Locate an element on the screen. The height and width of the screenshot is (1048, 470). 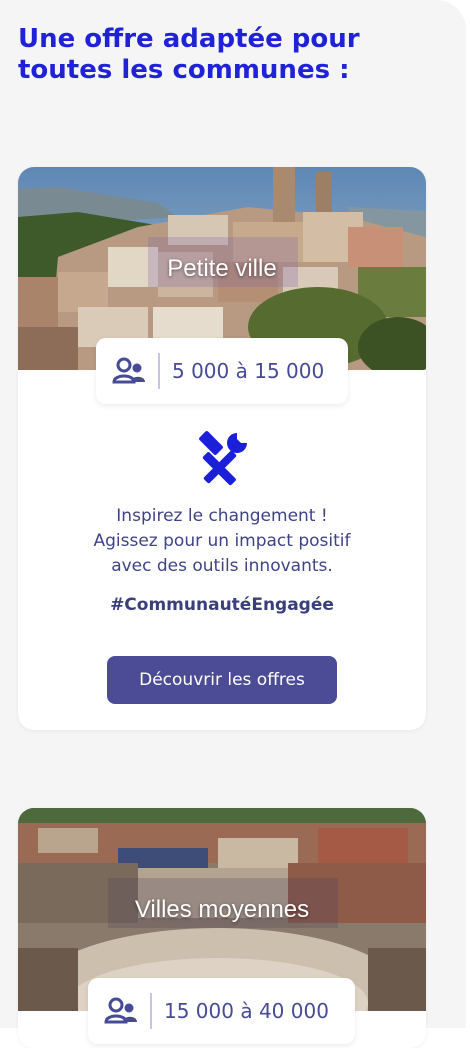
population-badge: 15 000 à 40 000 is located at coordinates (221, 1011).